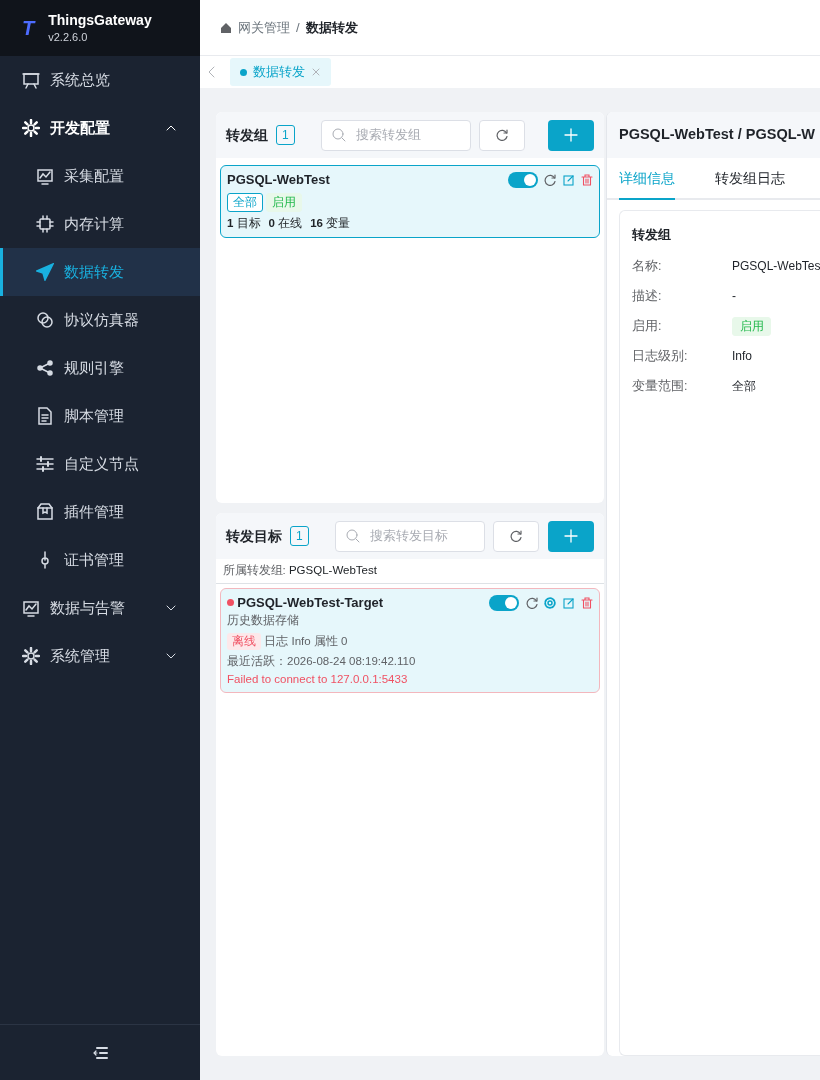  I want to click on field-label: 名称:, so click(647, 266).